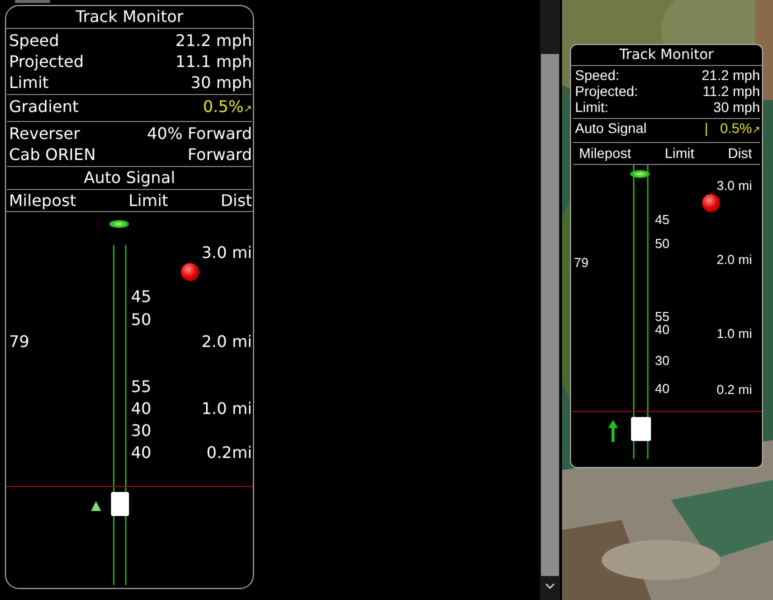  What do you see at coordinates (613, 431) in the screenshot?
I see `arrow-up-icon` at bounding box center [613, 431].